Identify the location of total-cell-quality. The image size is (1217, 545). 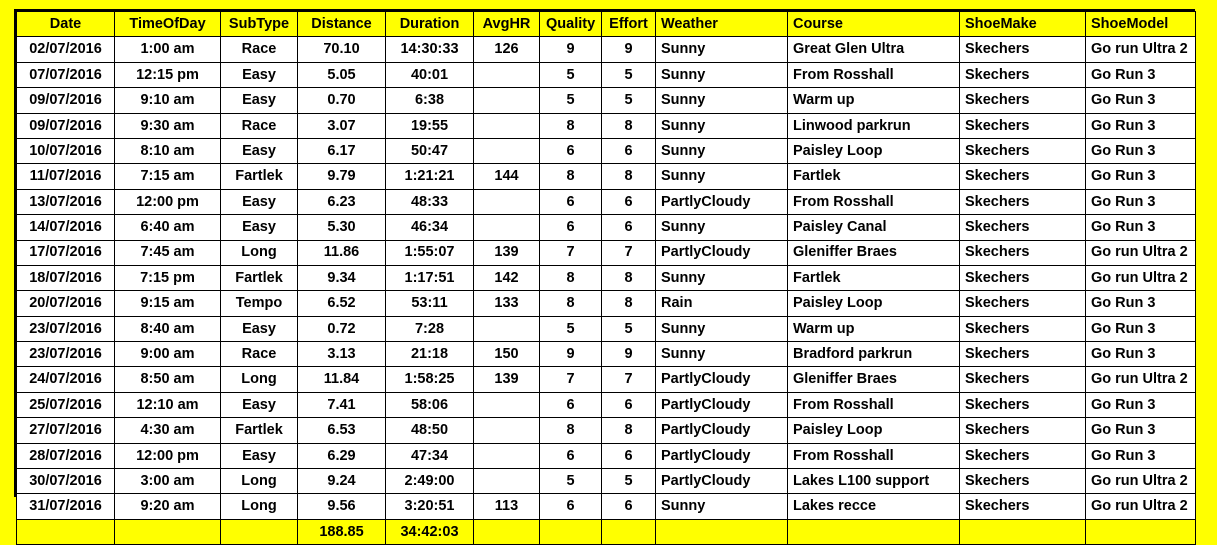
(570, 531).